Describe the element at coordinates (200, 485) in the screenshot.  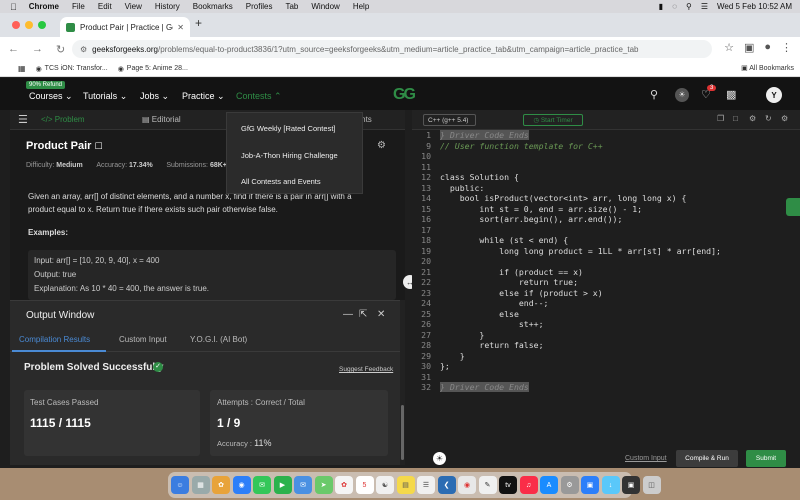
I see `launchpad-icon: ▦` at that location.